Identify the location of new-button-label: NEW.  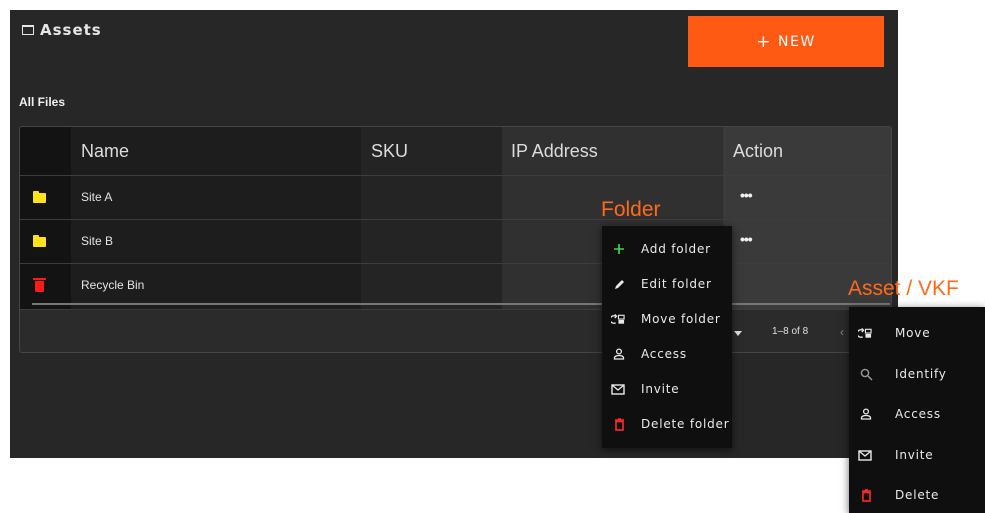
(797, 41).